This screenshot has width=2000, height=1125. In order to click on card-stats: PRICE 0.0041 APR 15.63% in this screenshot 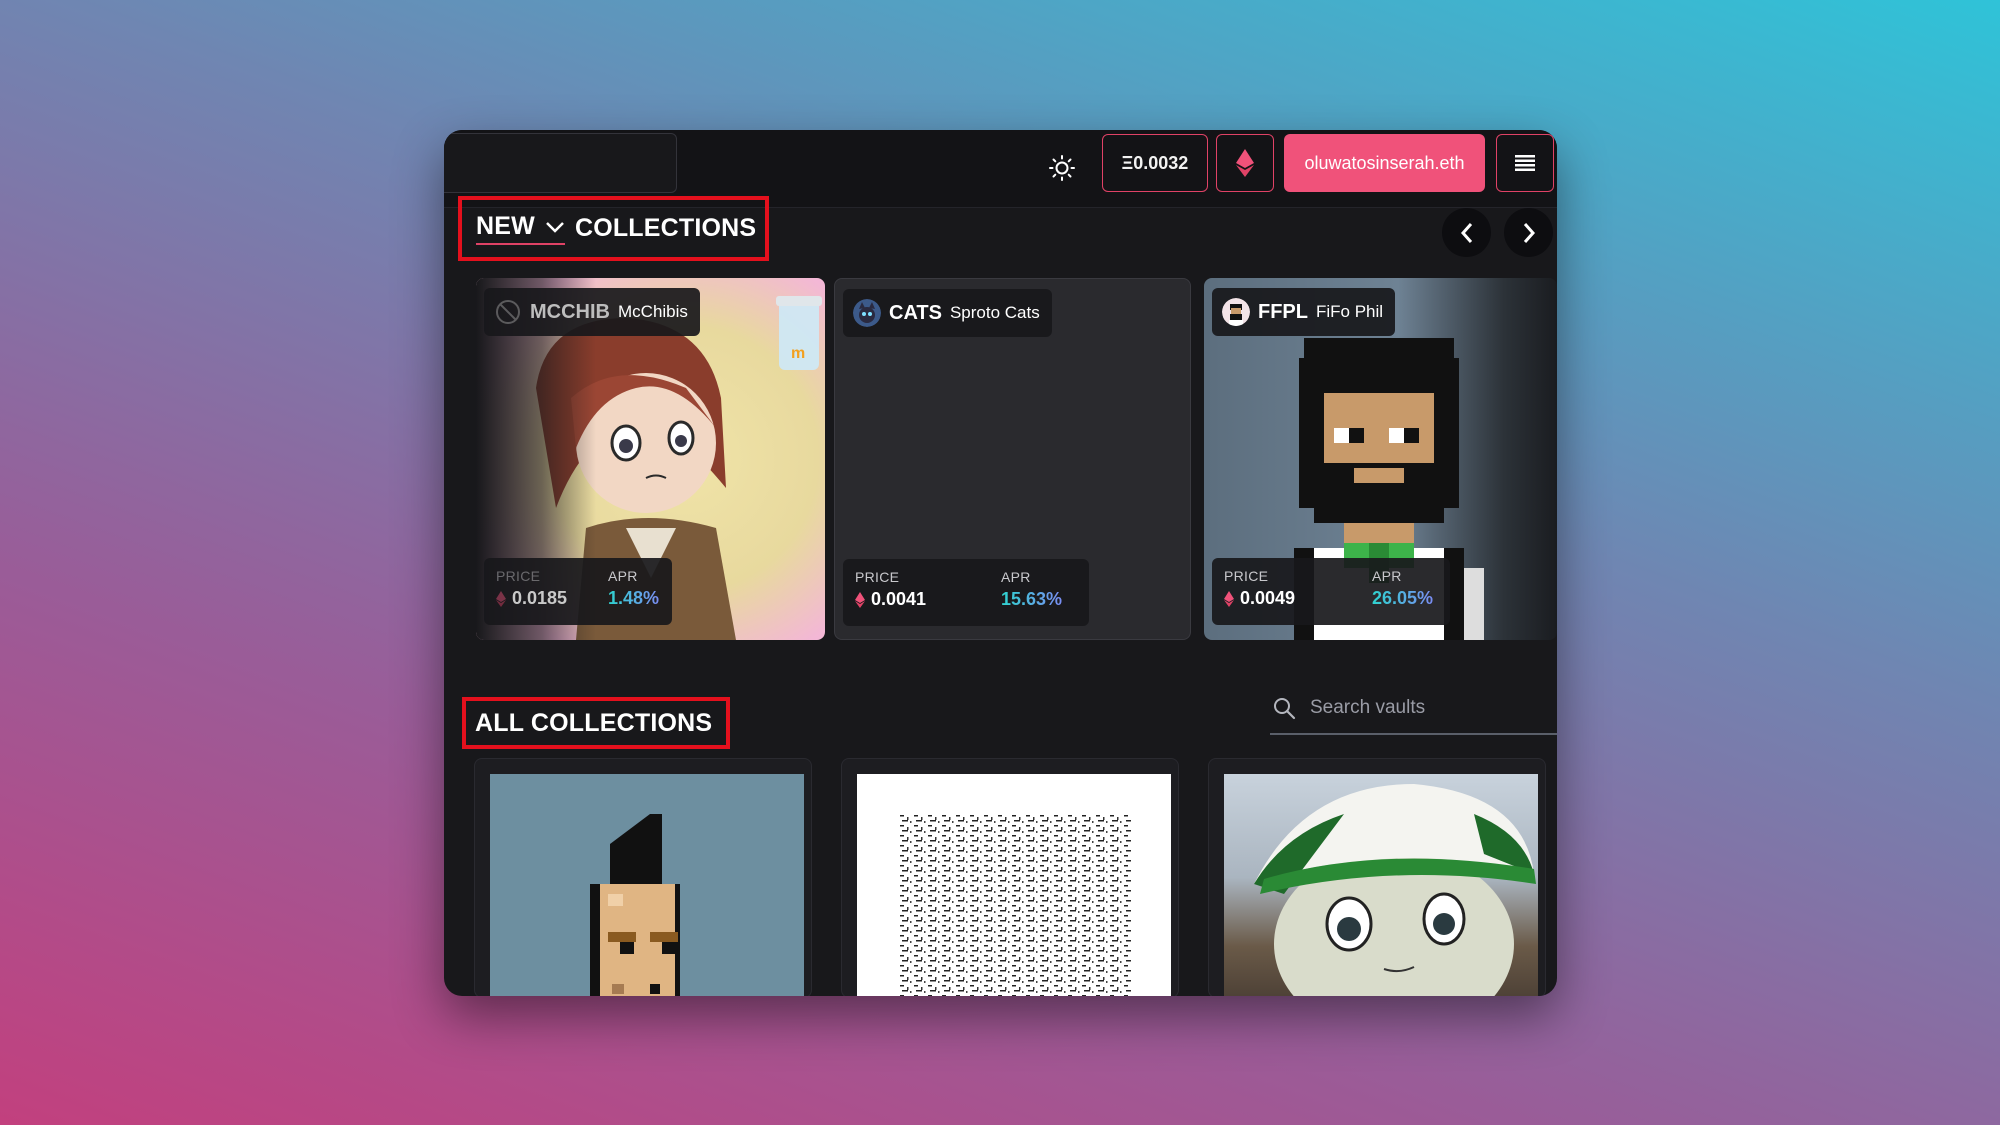, I will do `click(966, 592)`.